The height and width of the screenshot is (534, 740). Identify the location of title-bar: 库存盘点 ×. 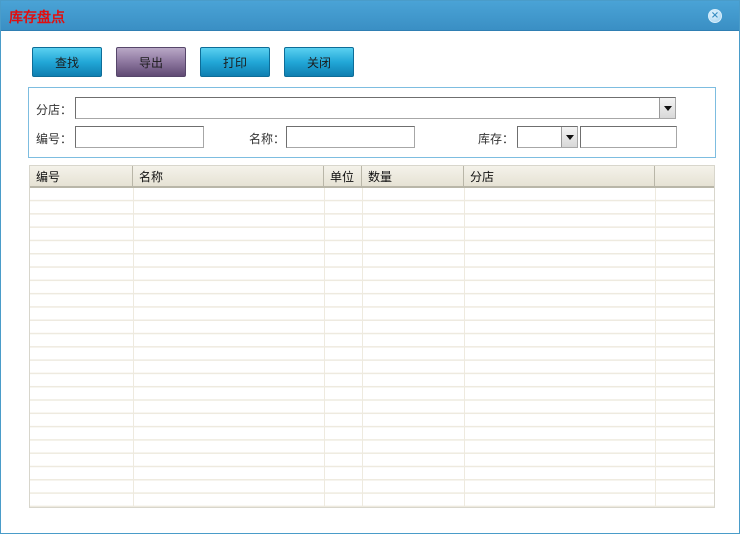
(370, 16).